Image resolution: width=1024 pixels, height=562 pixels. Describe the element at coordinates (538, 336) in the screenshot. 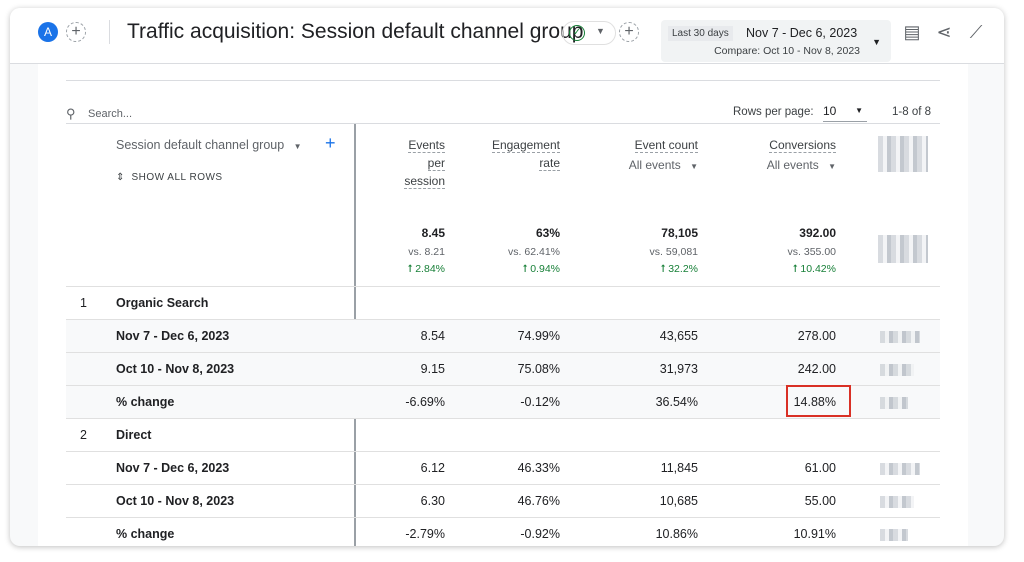

I see `cell-value: 74.99%` at that location.